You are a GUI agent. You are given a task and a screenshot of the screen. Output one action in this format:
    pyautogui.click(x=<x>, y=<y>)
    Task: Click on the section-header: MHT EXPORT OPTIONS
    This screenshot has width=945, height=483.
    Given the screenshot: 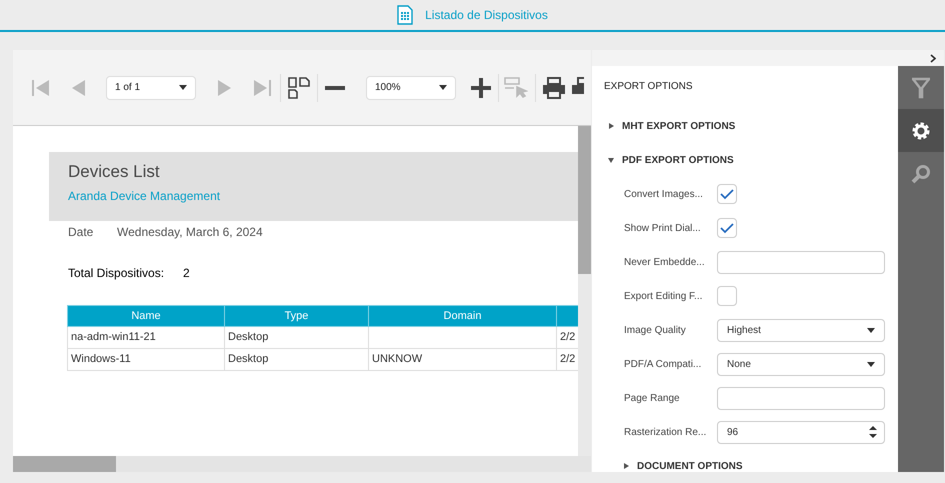 What is the action you would take?
    pyautogui.click(x=751, y=126)
    